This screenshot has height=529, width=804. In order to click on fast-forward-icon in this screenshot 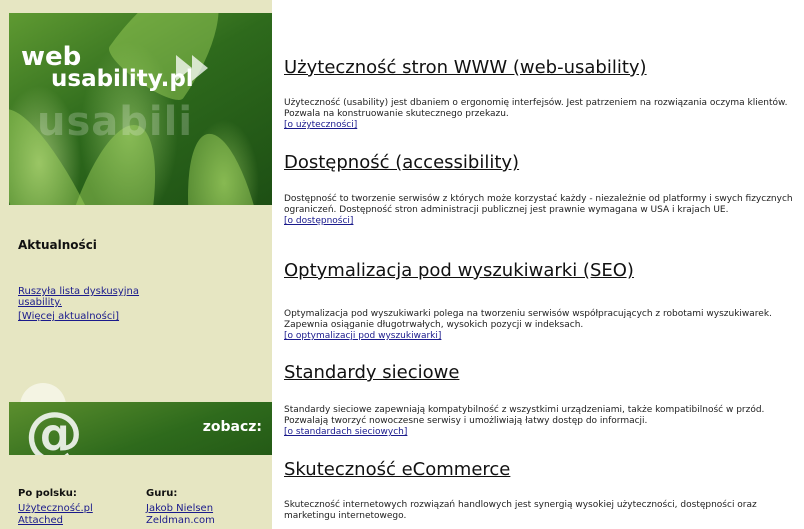, I will do `click(192, 68)`.